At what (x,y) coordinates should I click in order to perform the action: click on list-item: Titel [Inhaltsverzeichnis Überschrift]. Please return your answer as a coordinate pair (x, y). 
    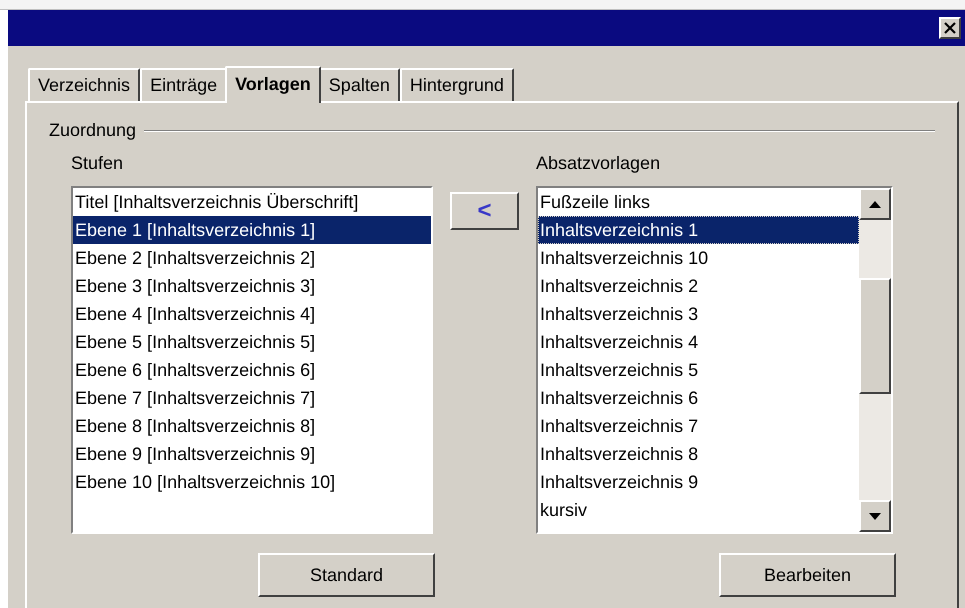
    Looking at the image, I should click on (252, 202).